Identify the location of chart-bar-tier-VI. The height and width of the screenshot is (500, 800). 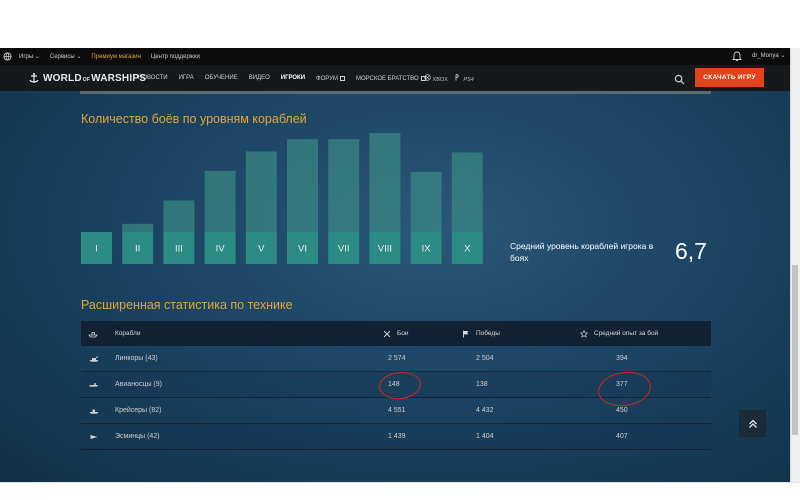
(302, 185).